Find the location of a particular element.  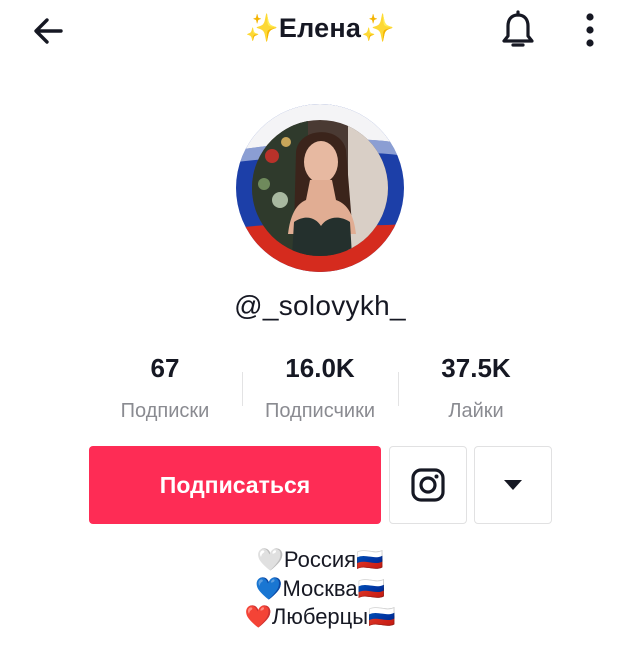

username: @_solovykh_ is located at coordinates (320, 305).